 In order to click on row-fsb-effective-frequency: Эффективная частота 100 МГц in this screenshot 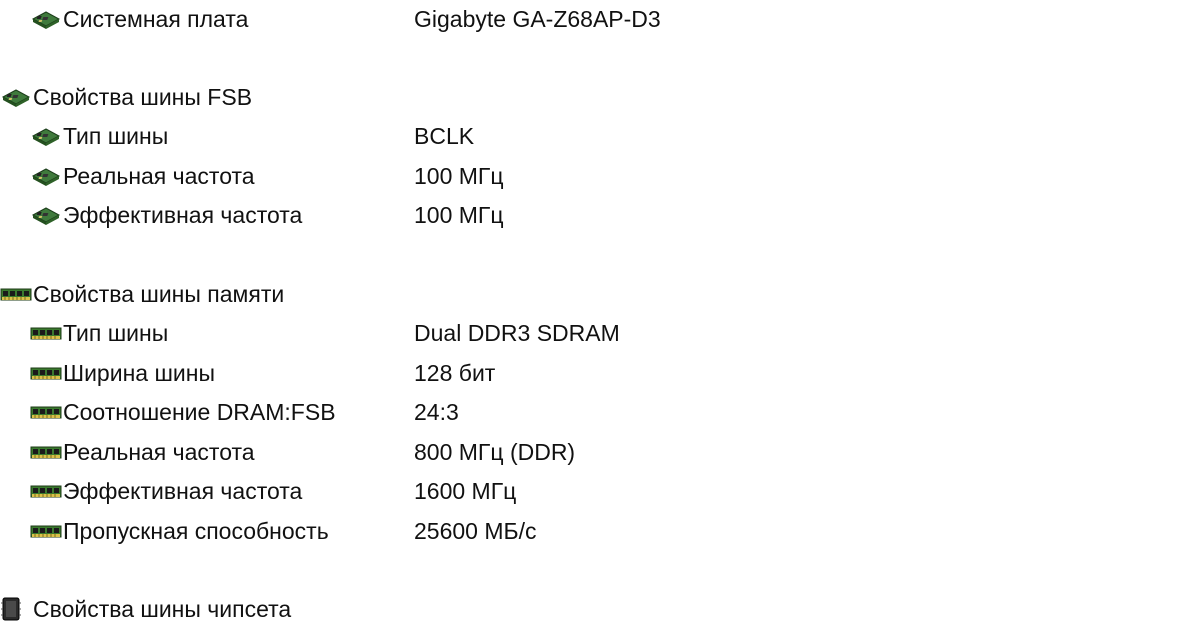, I will do `click(600, 215)`.